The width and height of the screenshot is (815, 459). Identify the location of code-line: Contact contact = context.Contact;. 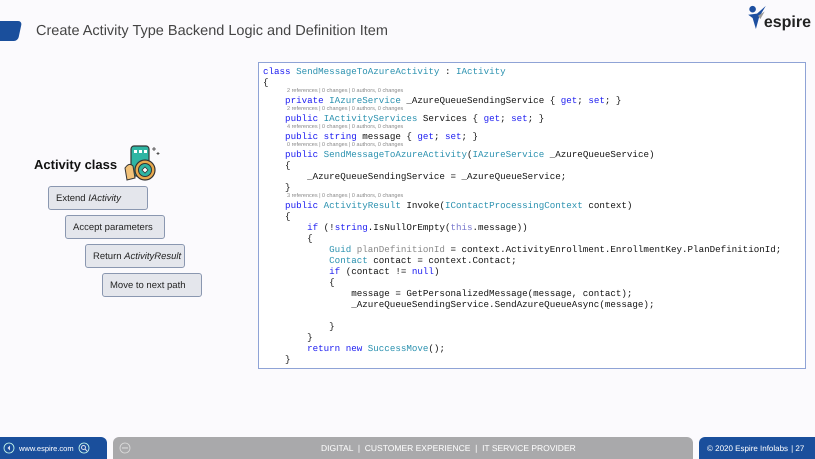
(422, 260).